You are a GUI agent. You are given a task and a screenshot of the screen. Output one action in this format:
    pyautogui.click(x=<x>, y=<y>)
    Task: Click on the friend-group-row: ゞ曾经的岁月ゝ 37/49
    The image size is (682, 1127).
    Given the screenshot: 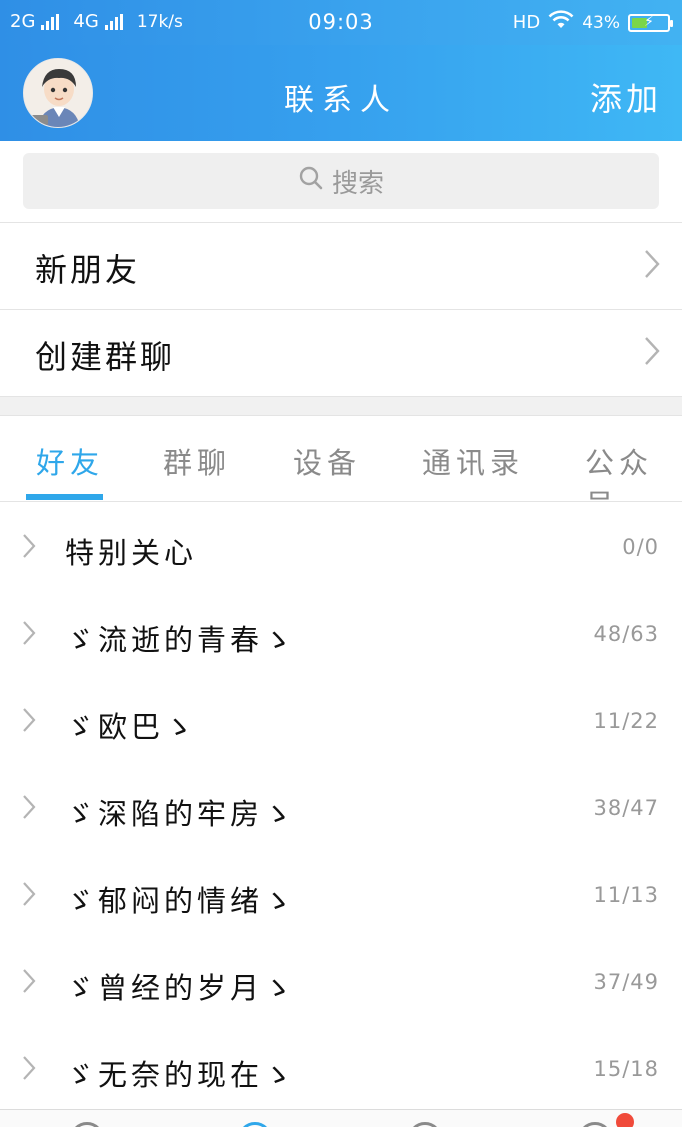 What is the action you would take?
    pyautogui.click(x=341, y=980)
    